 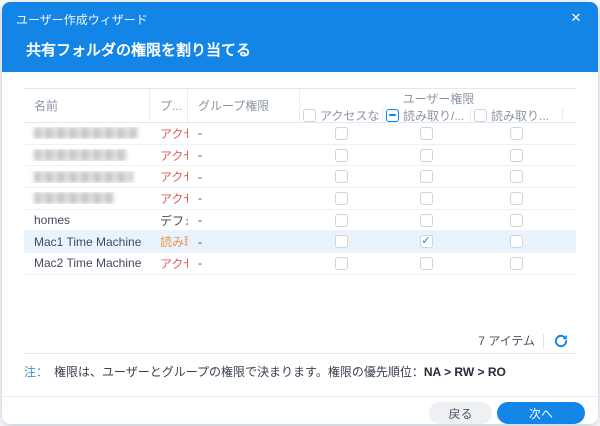 What do you see at coordinates (480, 115) in the screenshot?
I see `header-checkbox-ro` at bounding box center [480, 115].